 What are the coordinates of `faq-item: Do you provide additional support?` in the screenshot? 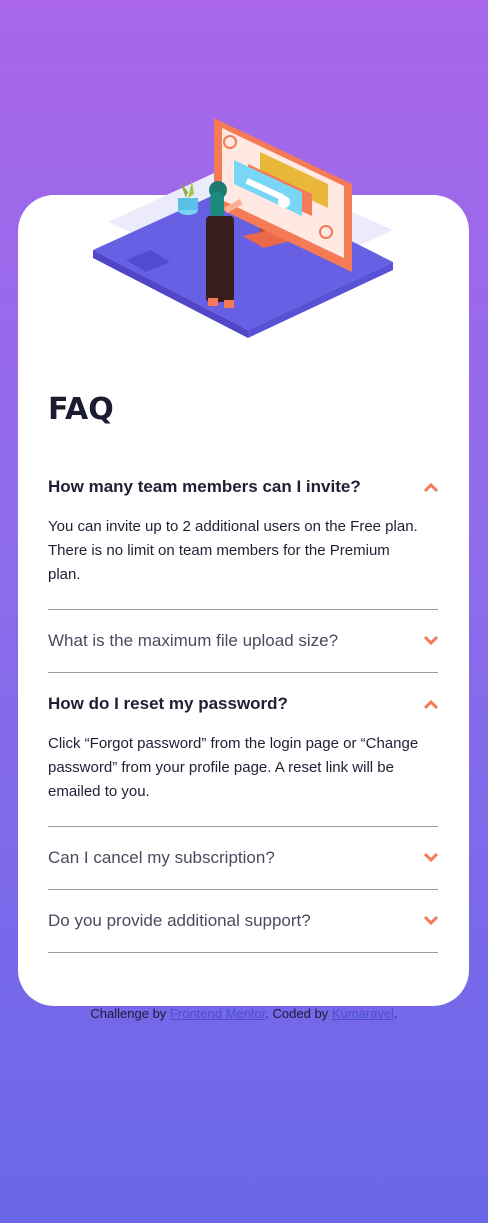 It's located at (243, 921).